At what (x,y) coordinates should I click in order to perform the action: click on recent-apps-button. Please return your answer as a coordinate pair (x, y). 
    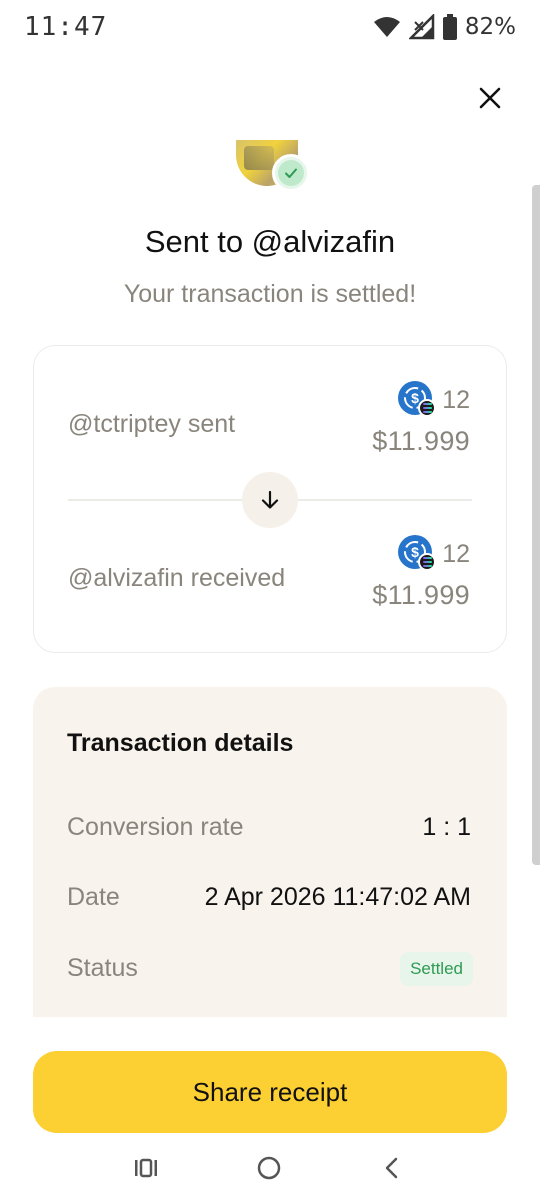
    Looking at the image, I should click on (146, 1168).